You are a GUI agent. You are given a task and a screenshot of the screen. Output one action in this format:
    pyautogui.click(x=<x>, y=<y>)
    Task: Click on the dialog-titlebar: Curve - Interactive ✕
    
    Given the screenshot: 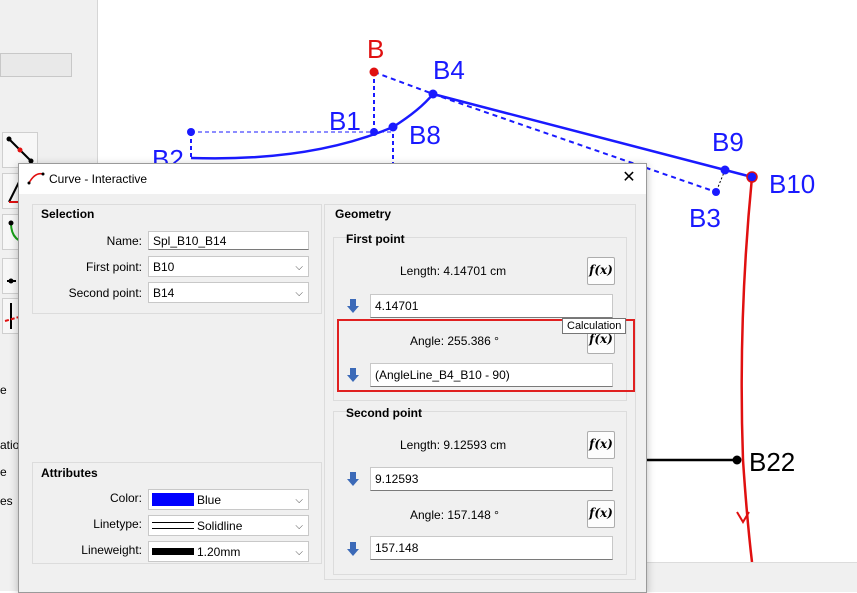 What is the action you would take?
    pyautogui.click(x=332, y=179)
    